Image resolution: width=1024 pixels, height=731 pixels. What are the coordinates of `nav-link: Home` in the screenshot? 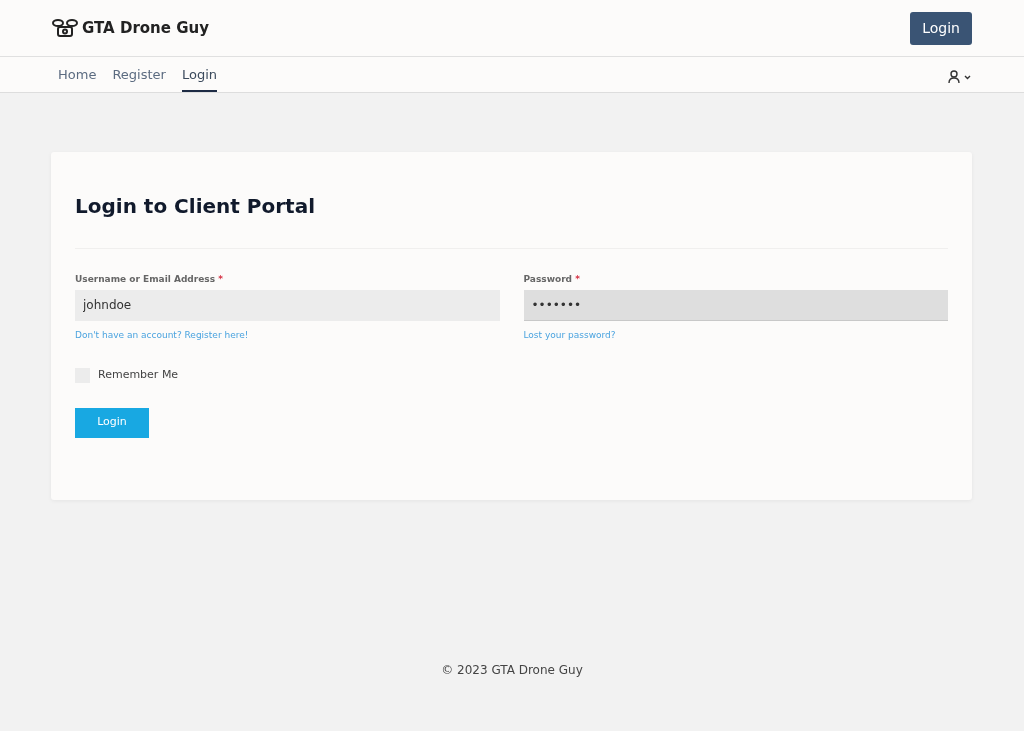 It's located at (77, 74).